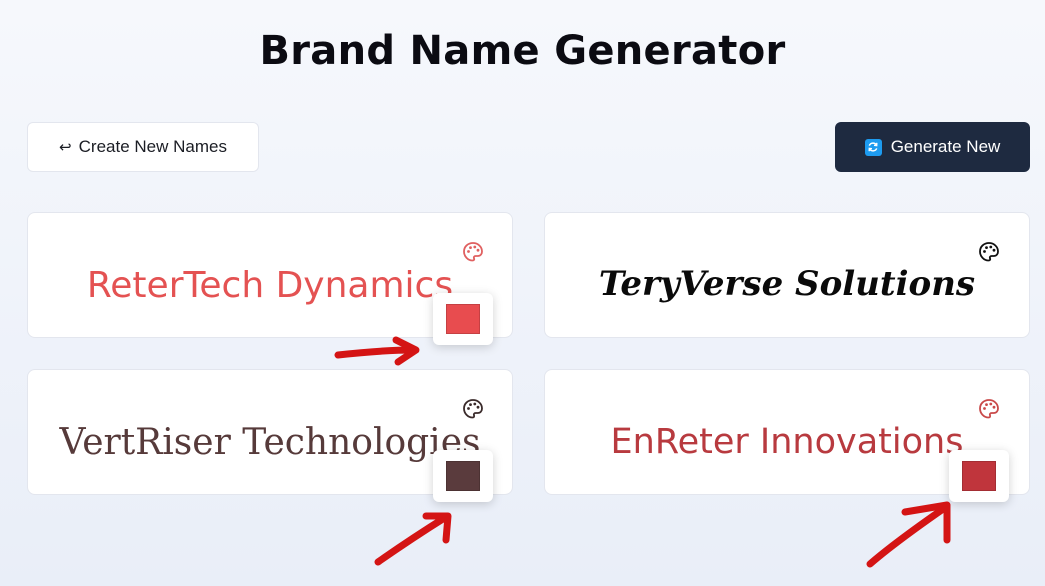 The width and height of the screenshot is (1045, 586). What do you see at coordinates (152, 146) in the screenshot?
I see `create-new-names-label: Create New Names` at bounding box center [152, 146].